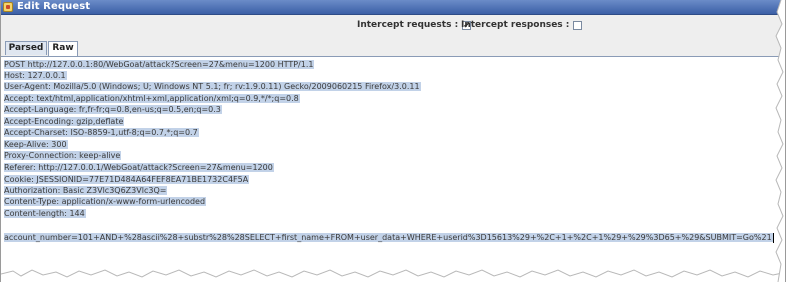  Describe the element at coordinates (63, 48) in the screenshot. I see `tab-raw: Raw` at that location.